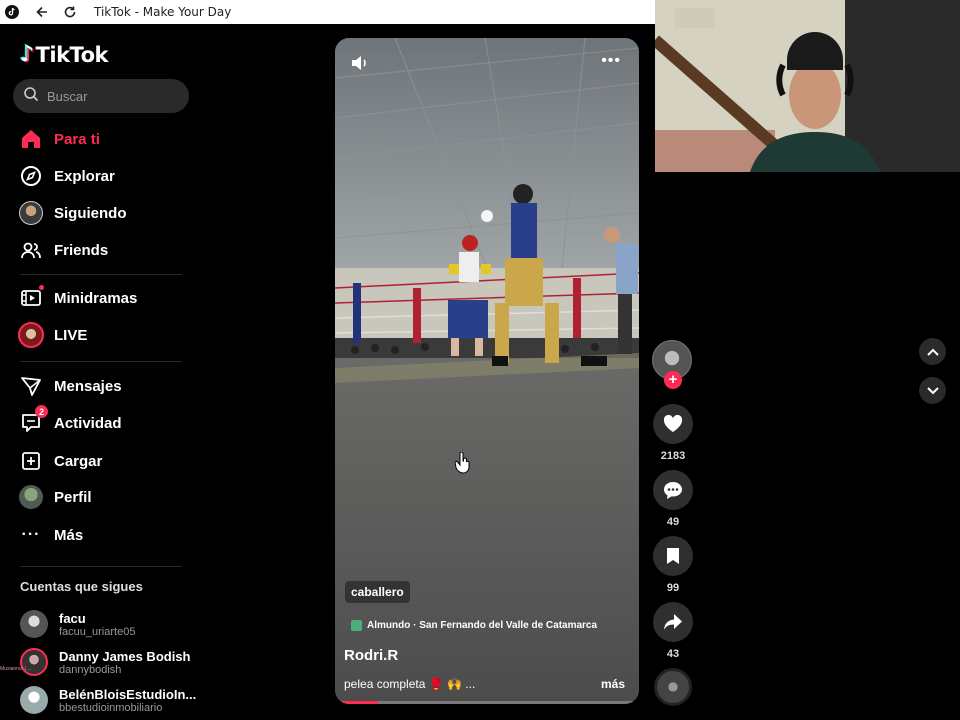  What do you see at coordinates (41, 411) in the screenshot?
I see `activity-badge: 2` at bounding box center [41, 411].